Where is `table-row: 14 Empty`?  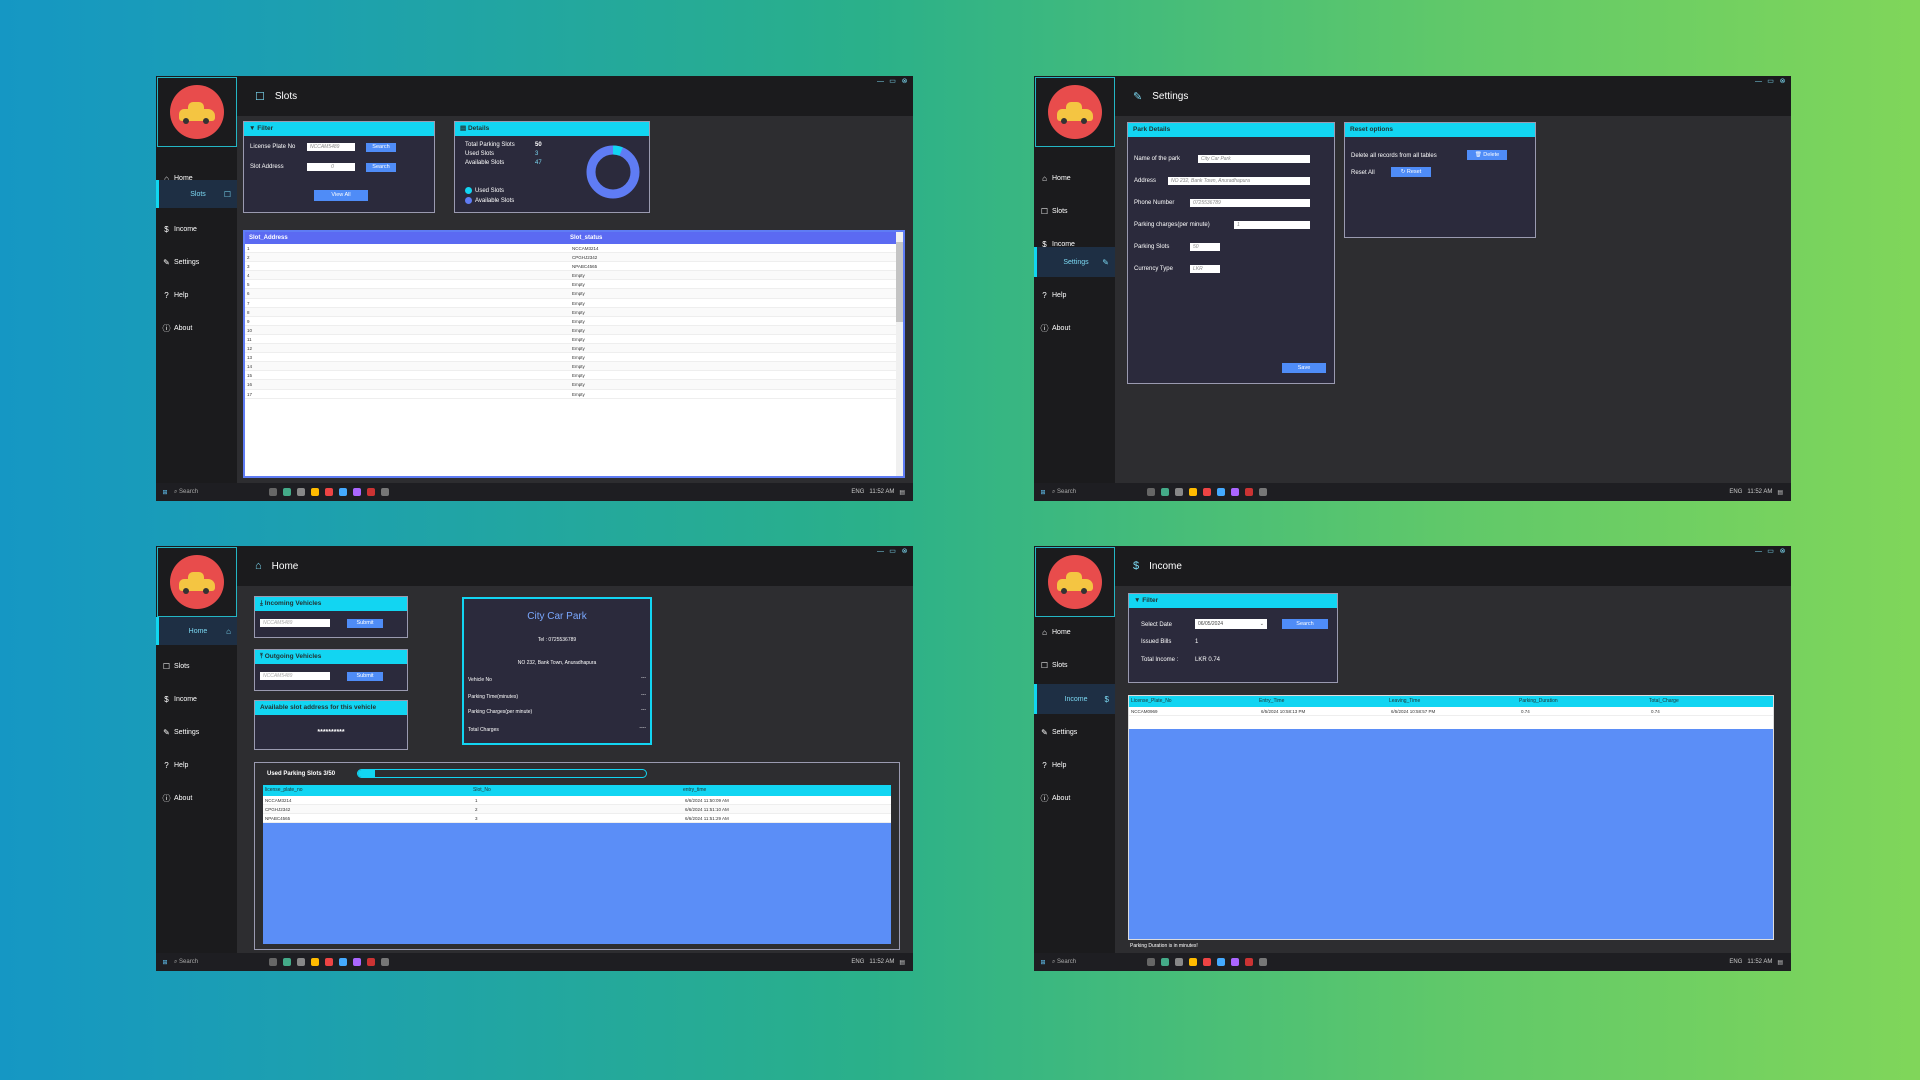 table-row: 14 Empty is located at coordinates (574, 367).